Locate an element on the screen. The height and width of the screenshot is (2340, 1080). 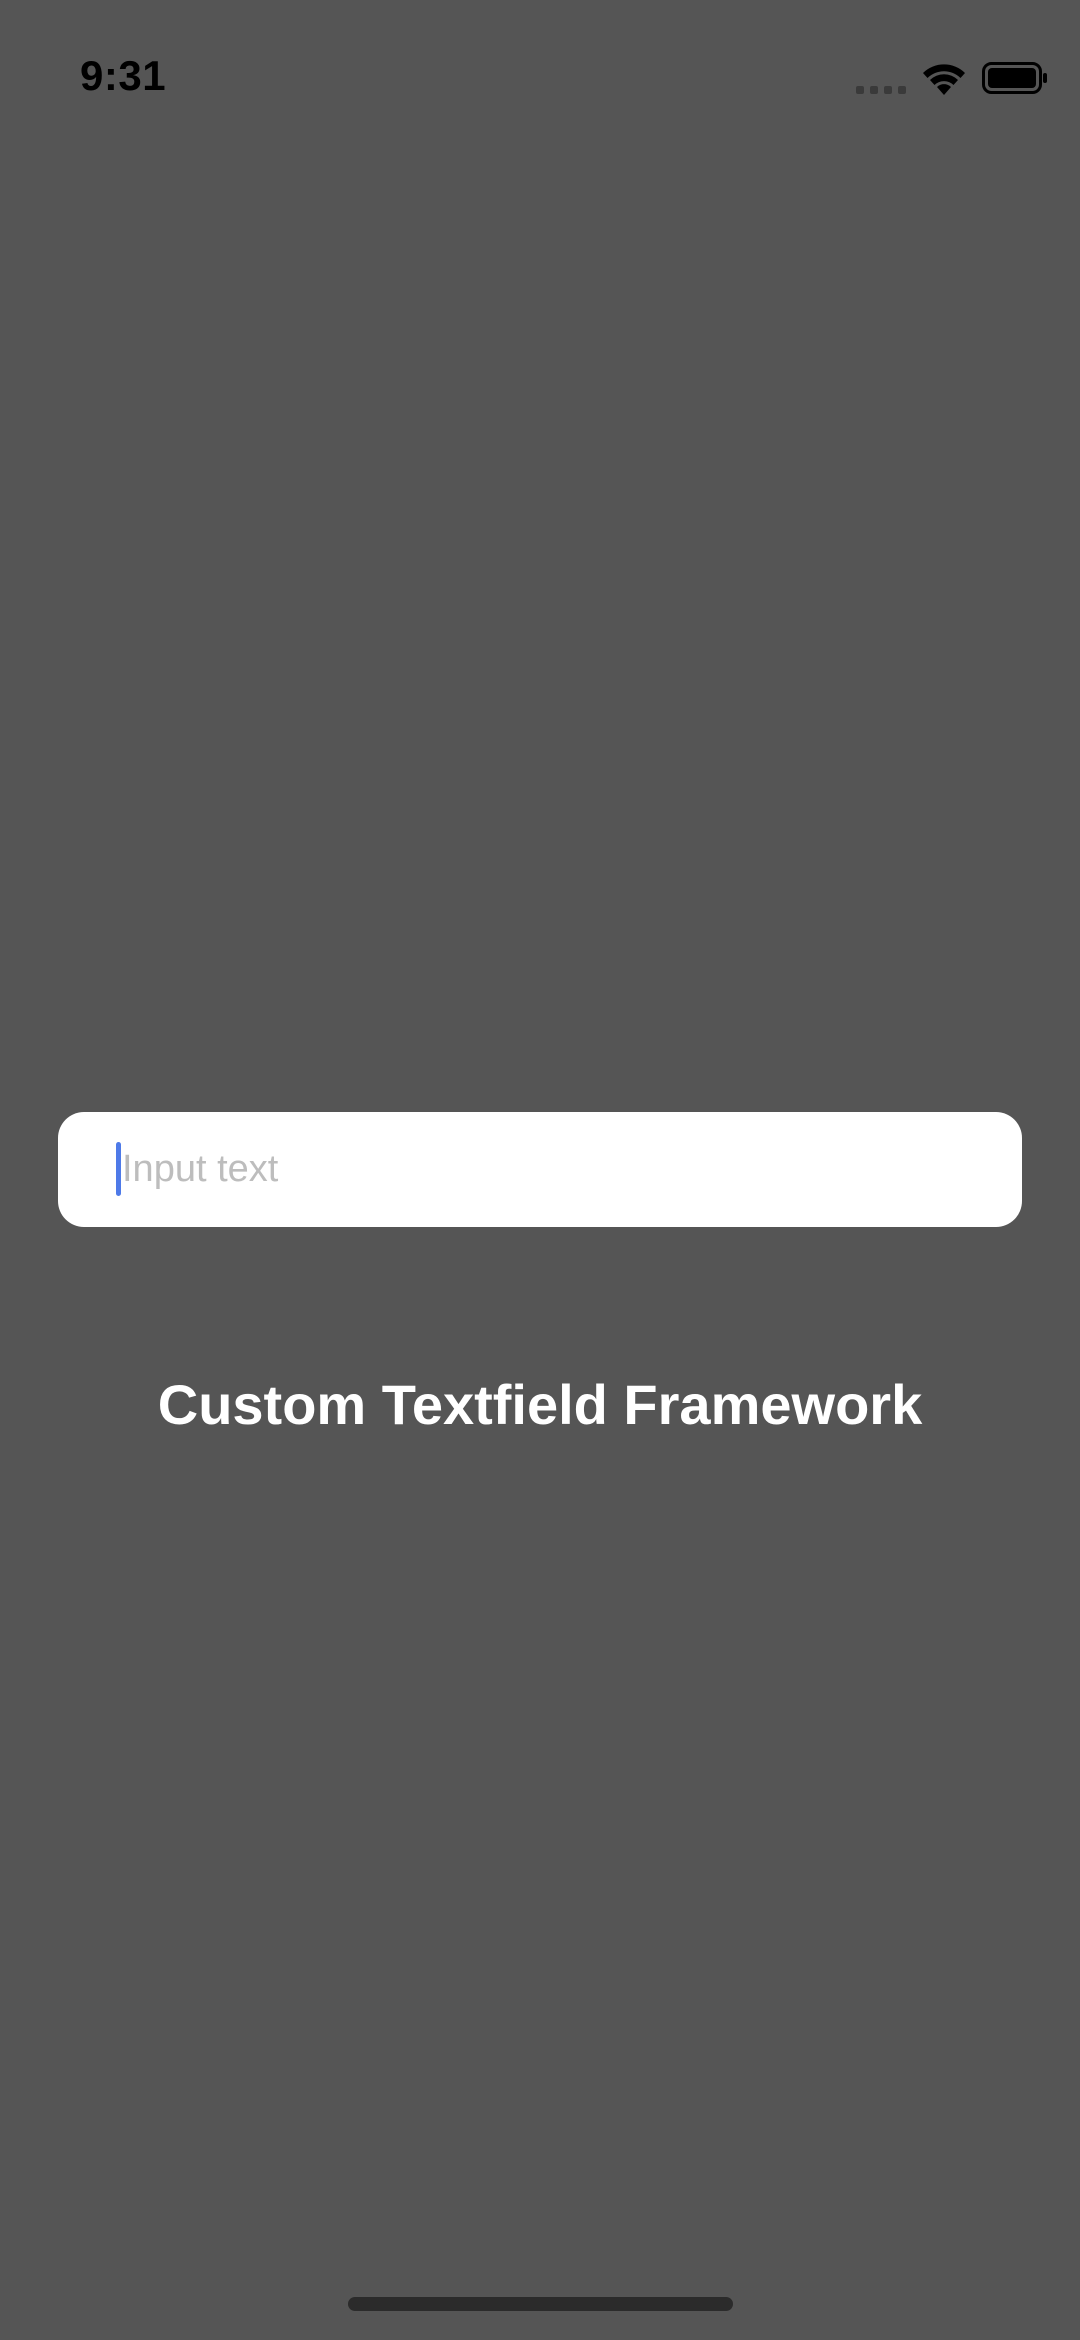
cellular-signal-icon is located at coordinates (881, 90).